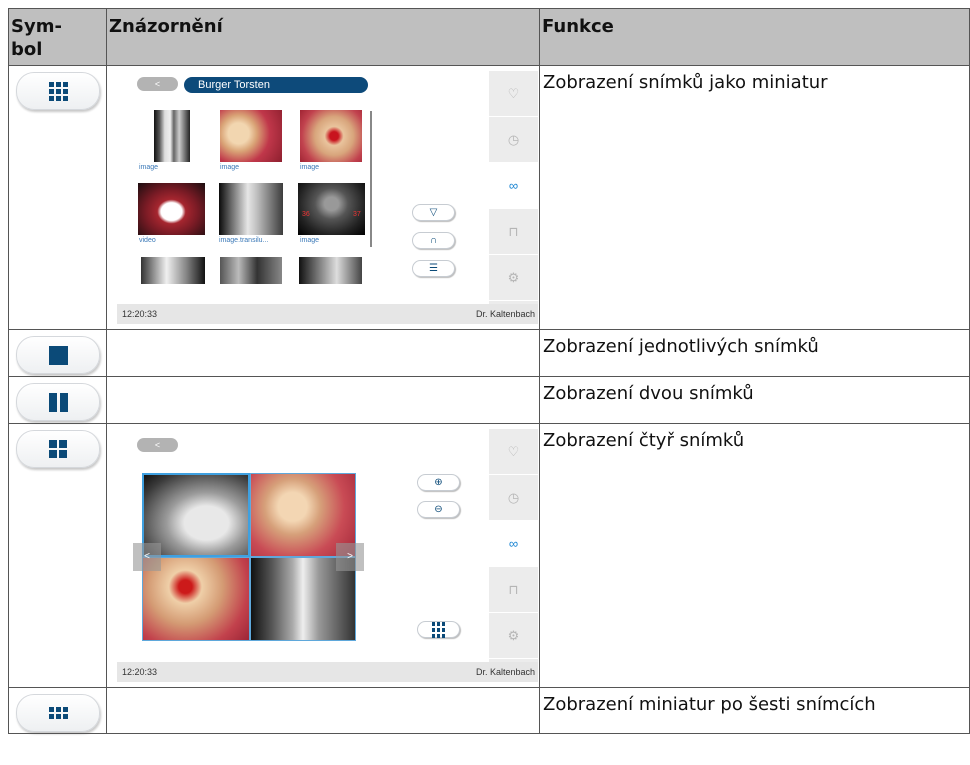 This screenshot has width=970, height=765. I want to click on single-image-button, so click(58, 355).